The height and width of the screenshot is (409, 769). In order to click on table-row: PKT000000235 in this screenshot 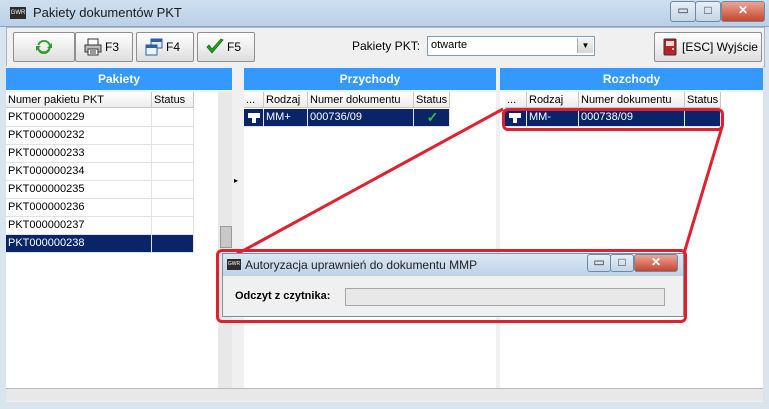, I will do `click(100, 190)`.